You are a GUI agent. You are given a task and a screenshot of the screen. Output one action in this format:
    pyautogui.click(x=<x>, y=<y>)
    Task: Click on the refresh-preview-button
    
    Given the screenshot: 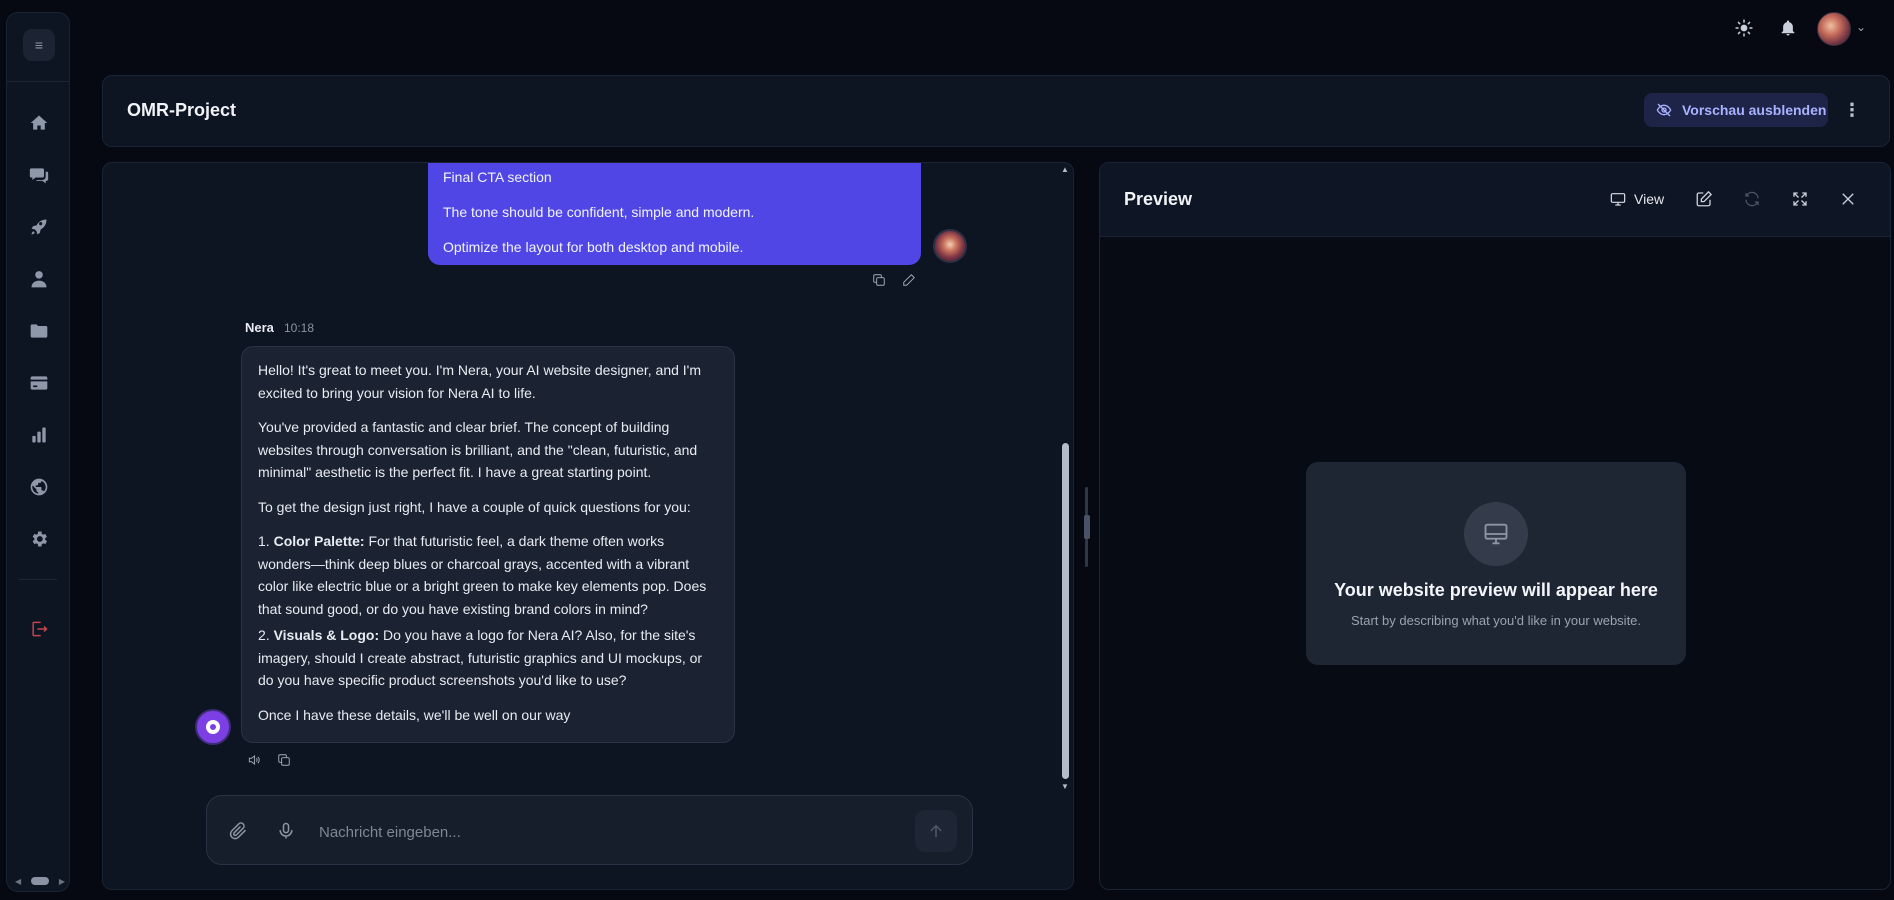 What is the action you would take?
    pyautogui.click(x=1752, y=199)
    